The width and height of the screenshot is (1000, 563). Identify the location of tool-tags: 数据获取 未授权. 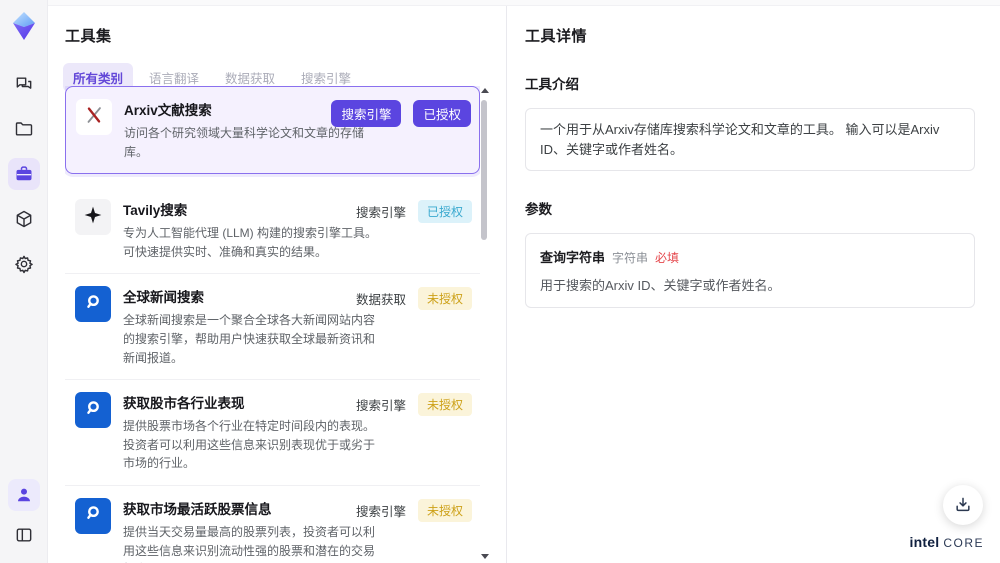
(413, 299).